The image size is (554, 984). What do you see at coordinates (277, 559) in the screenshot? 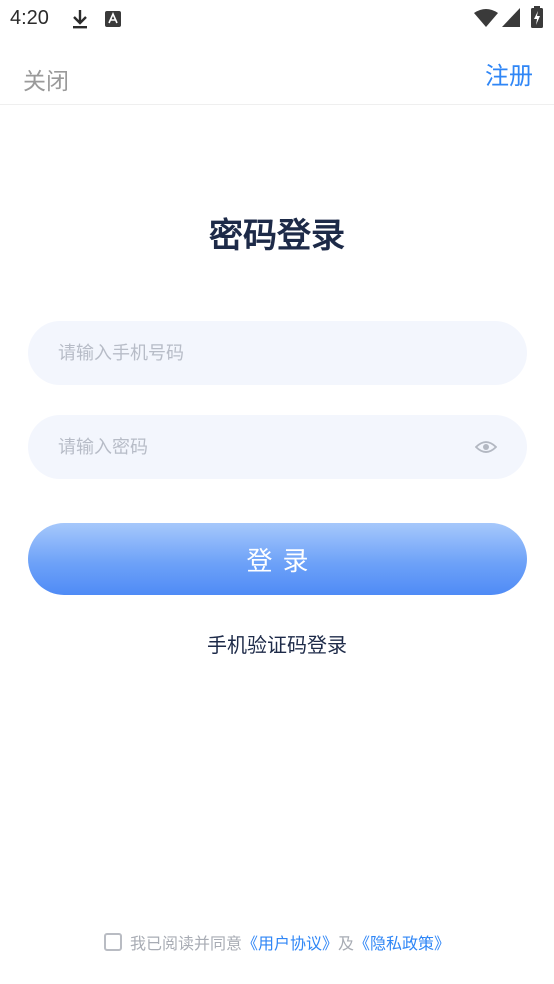
I see `login-button: 登录` at bounding box center [277, 559].